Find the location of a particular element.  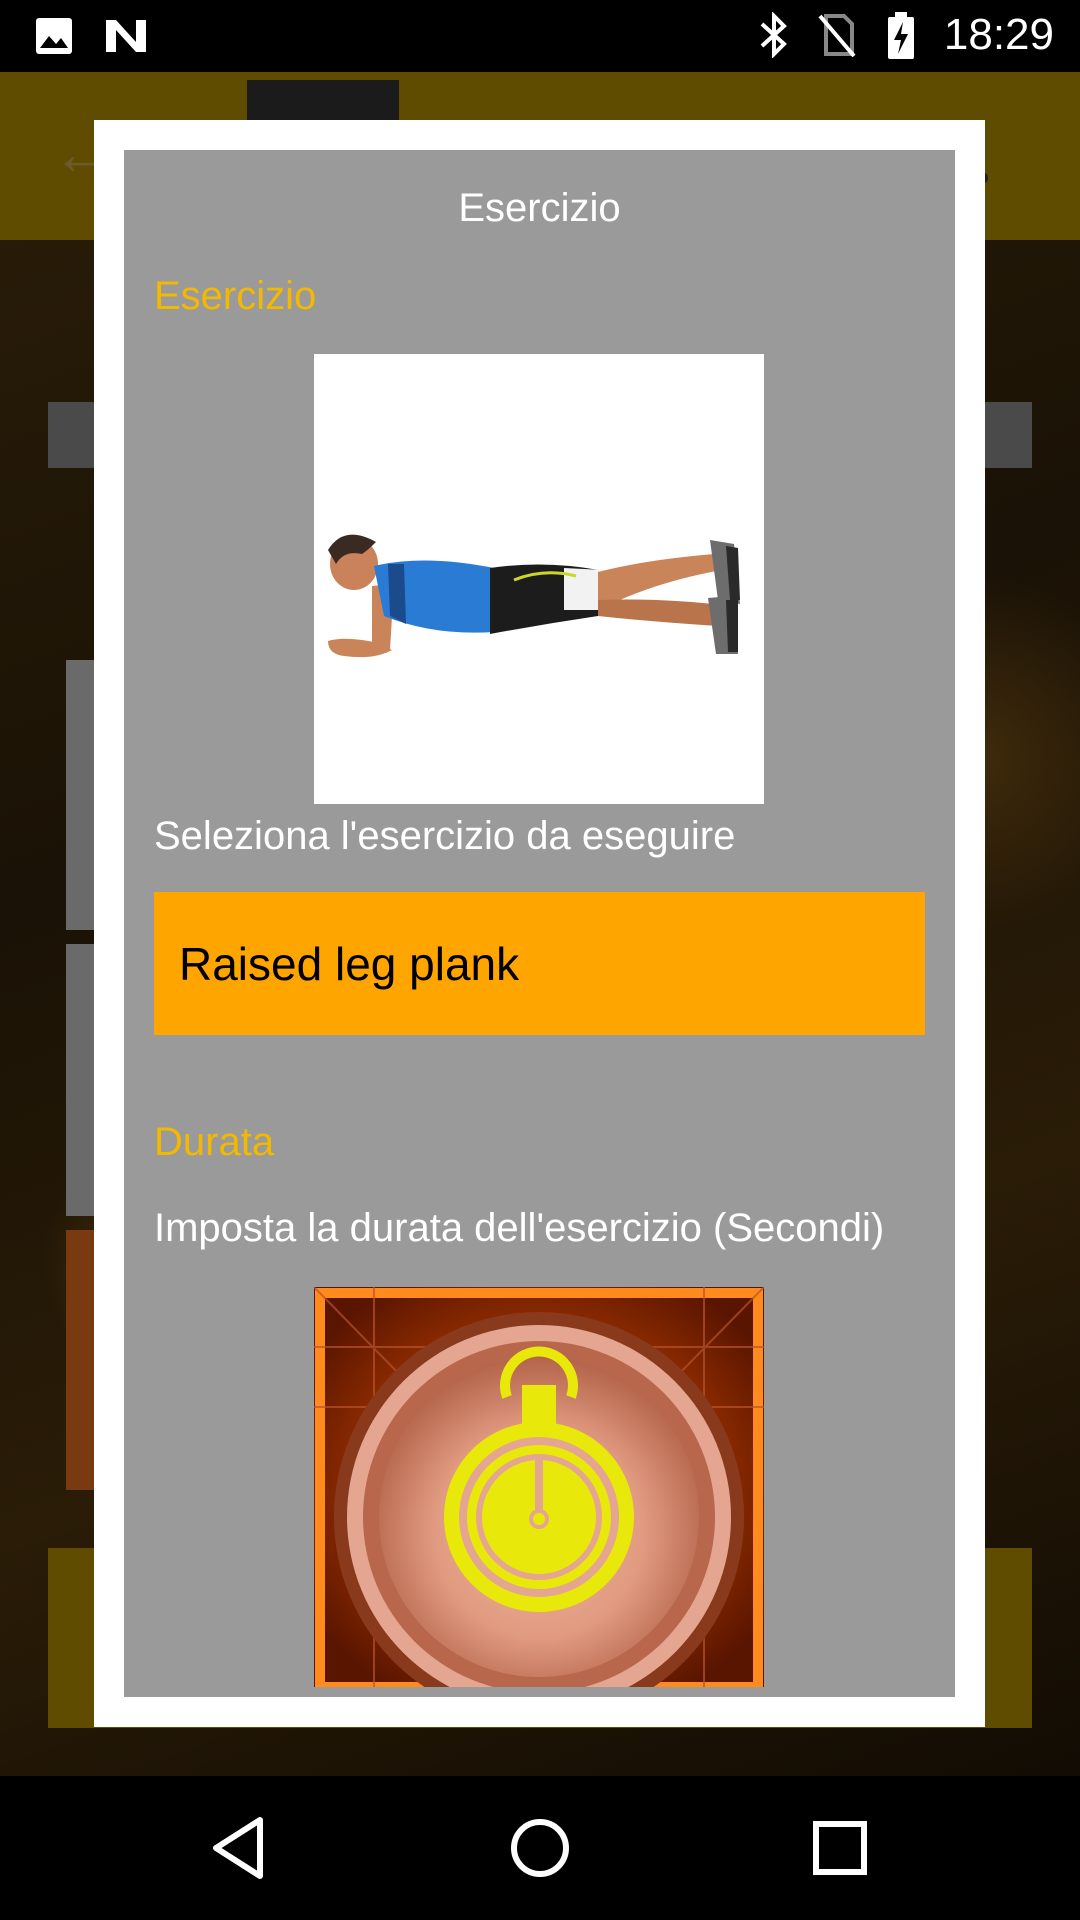

back-icon is located at coordinates (240, 1848).